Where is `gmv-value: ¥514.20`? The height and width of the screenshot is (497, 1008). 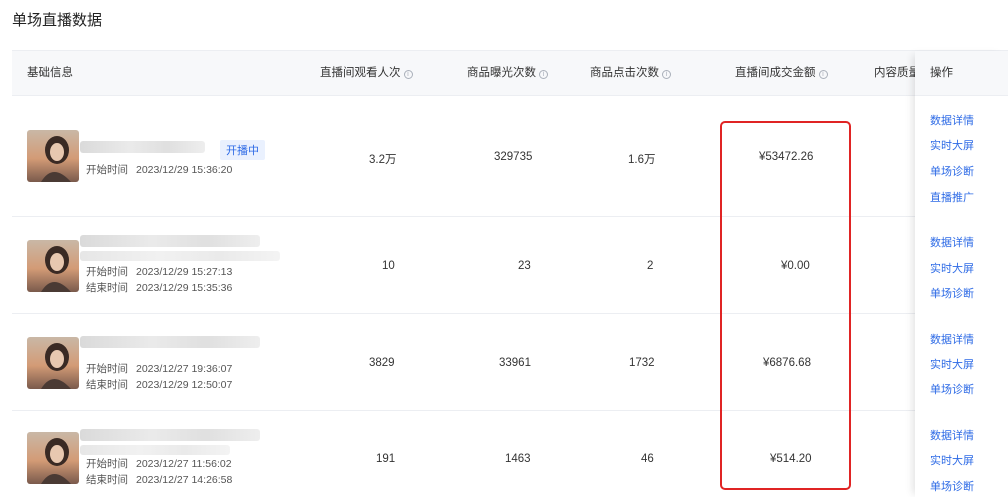
gmv-value: ¥514.20 is located at coordinates (791, 459).